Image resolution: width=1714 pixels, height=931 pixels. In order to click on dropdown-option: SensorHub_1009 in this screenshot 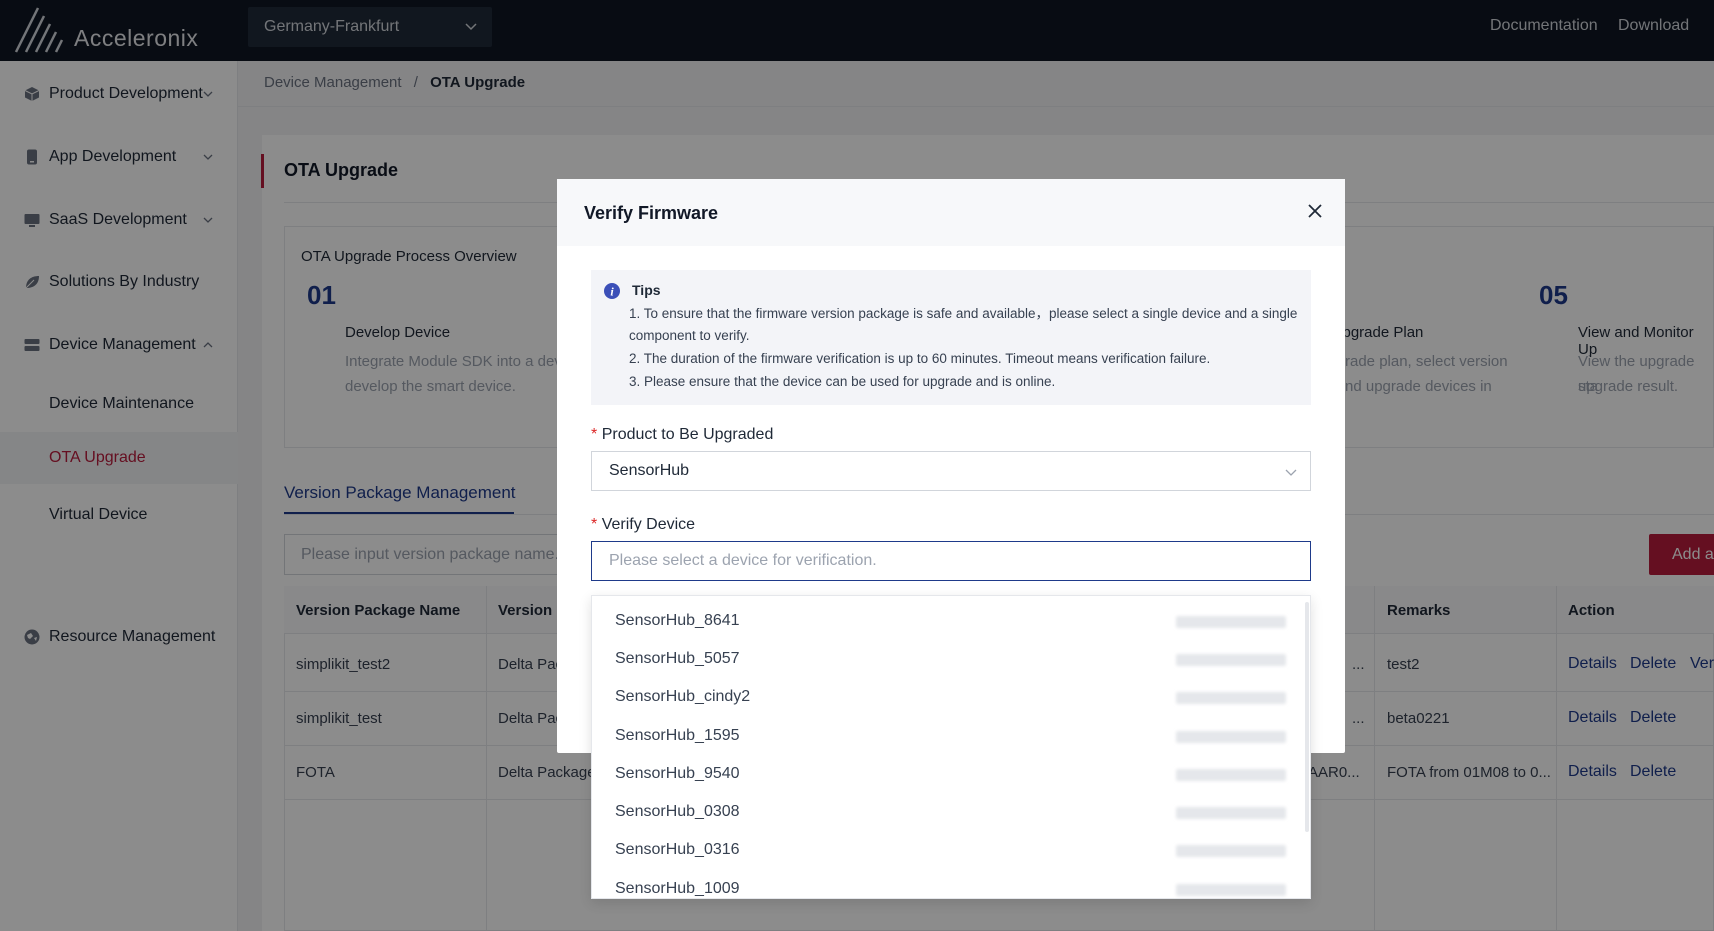, I will do `click(677, 889)`.